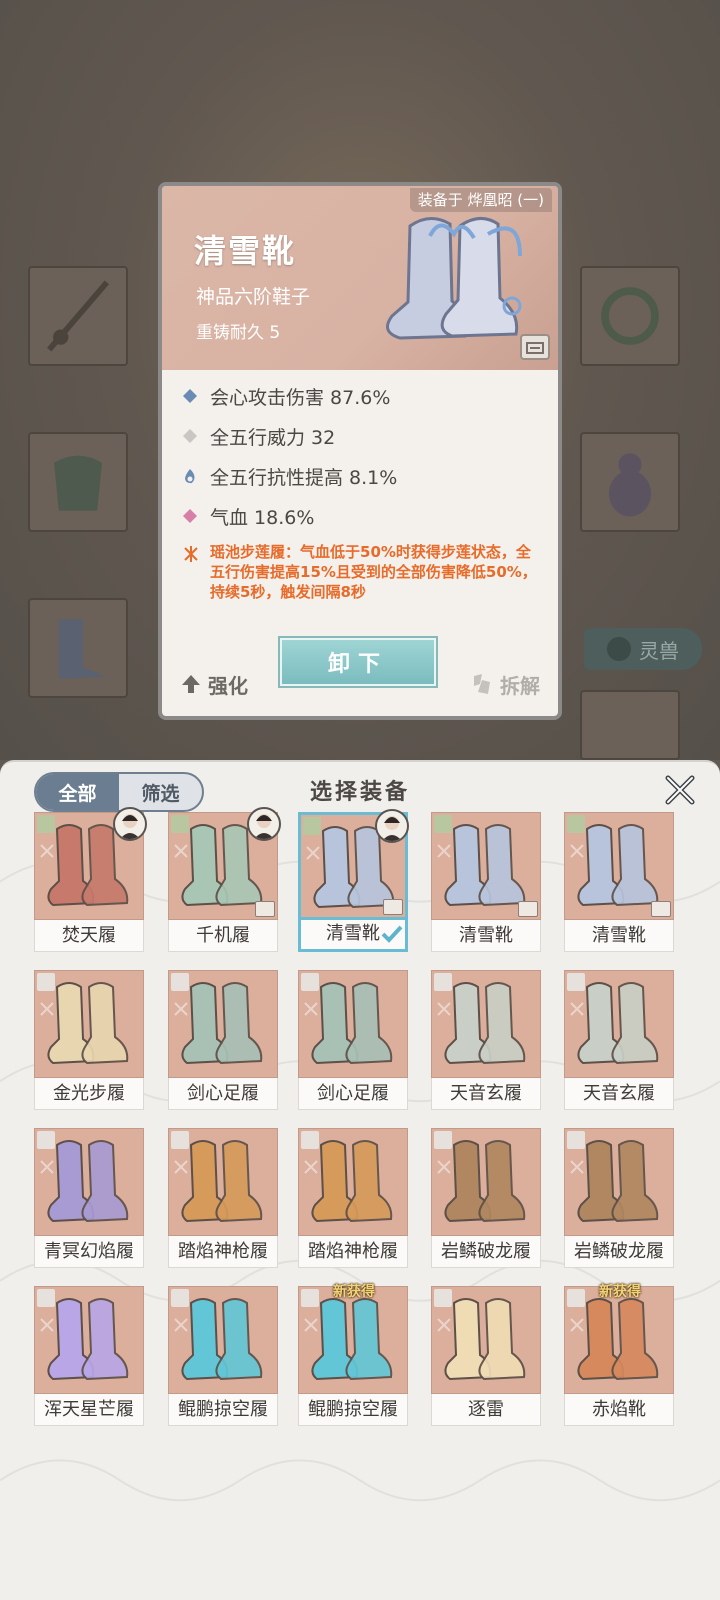  I want to click on close-icon, so click(680, 790).